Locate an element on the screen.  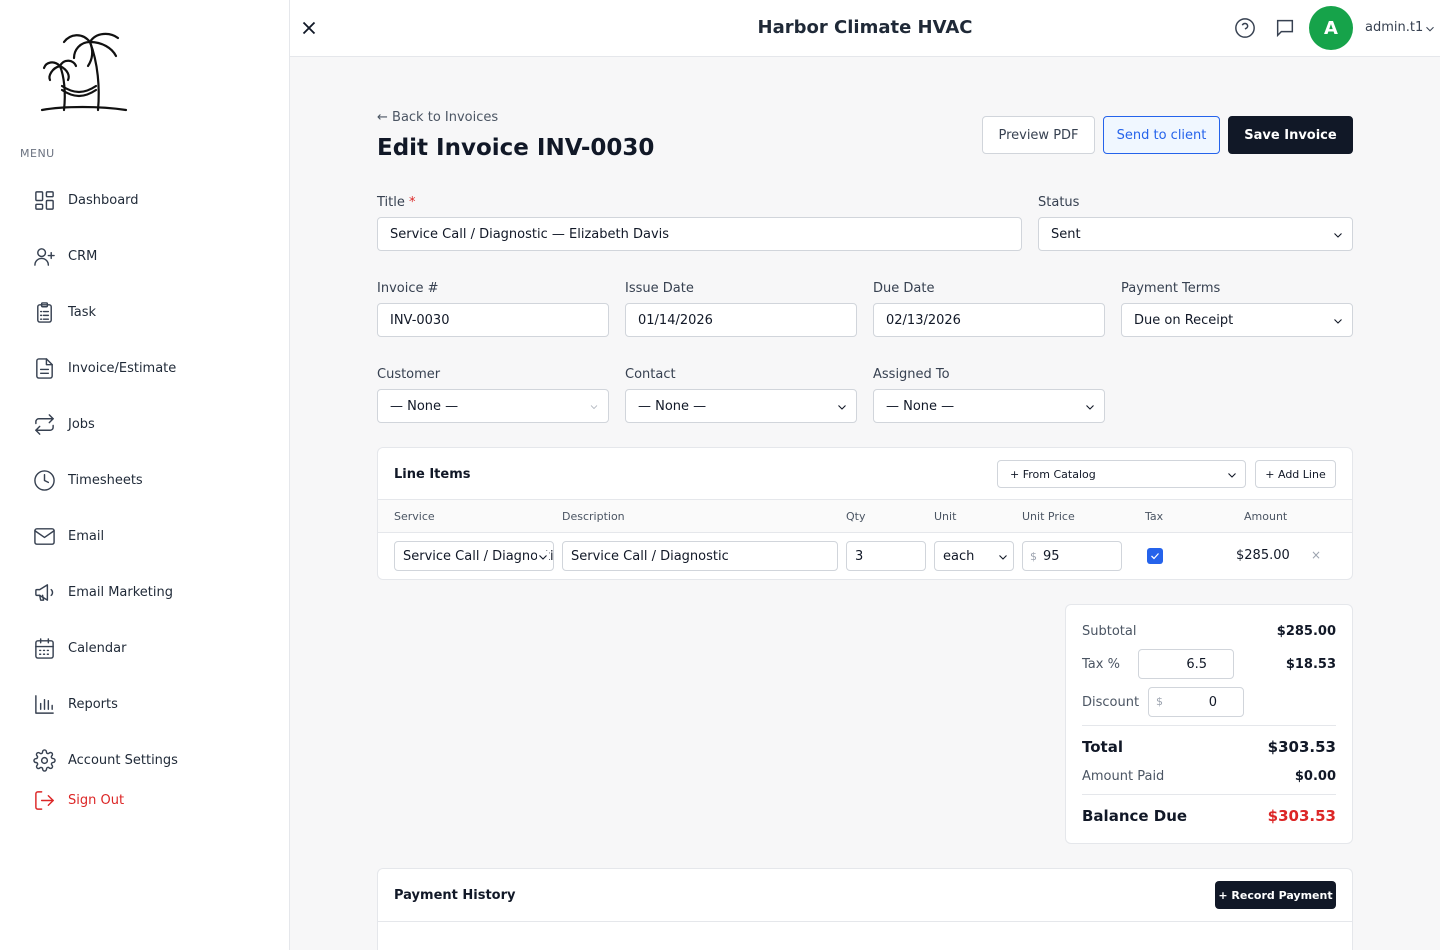
sidebar-item-timesheets: Timesheets is located at coordinates (87, 480).